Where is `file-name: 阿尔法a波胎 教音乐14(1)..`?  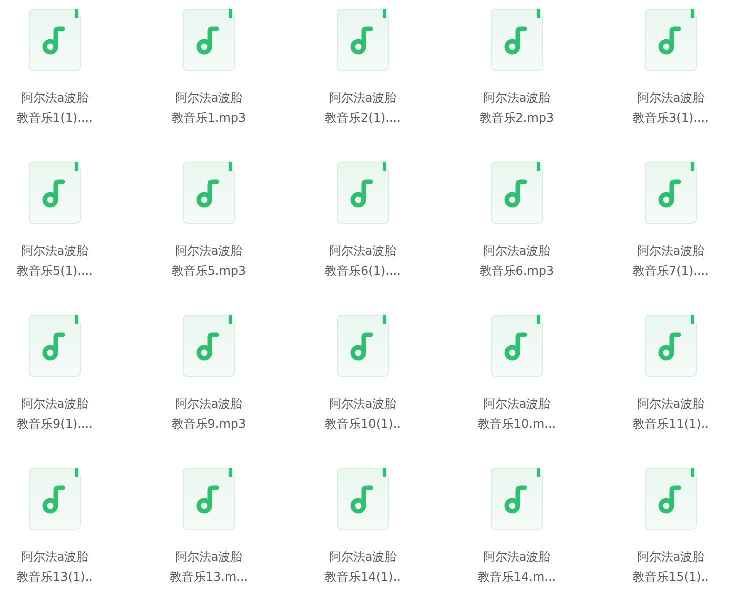
file-name: 阿尔法a波胎 教音乐14(1).. is located at coordinates (363, 567).